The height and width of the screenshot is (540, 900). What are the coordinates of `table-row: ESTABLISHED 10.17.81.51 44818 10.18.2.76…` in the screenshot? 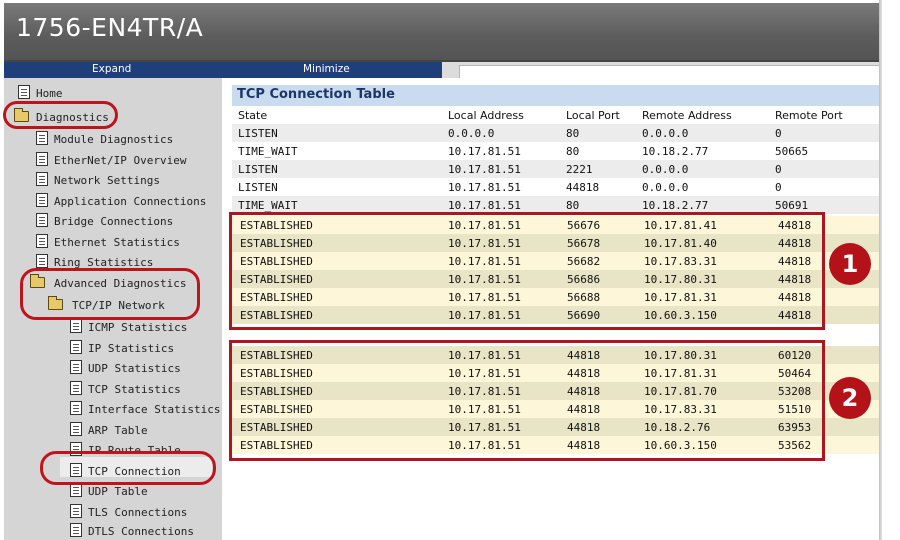 It's located at (557, 427).